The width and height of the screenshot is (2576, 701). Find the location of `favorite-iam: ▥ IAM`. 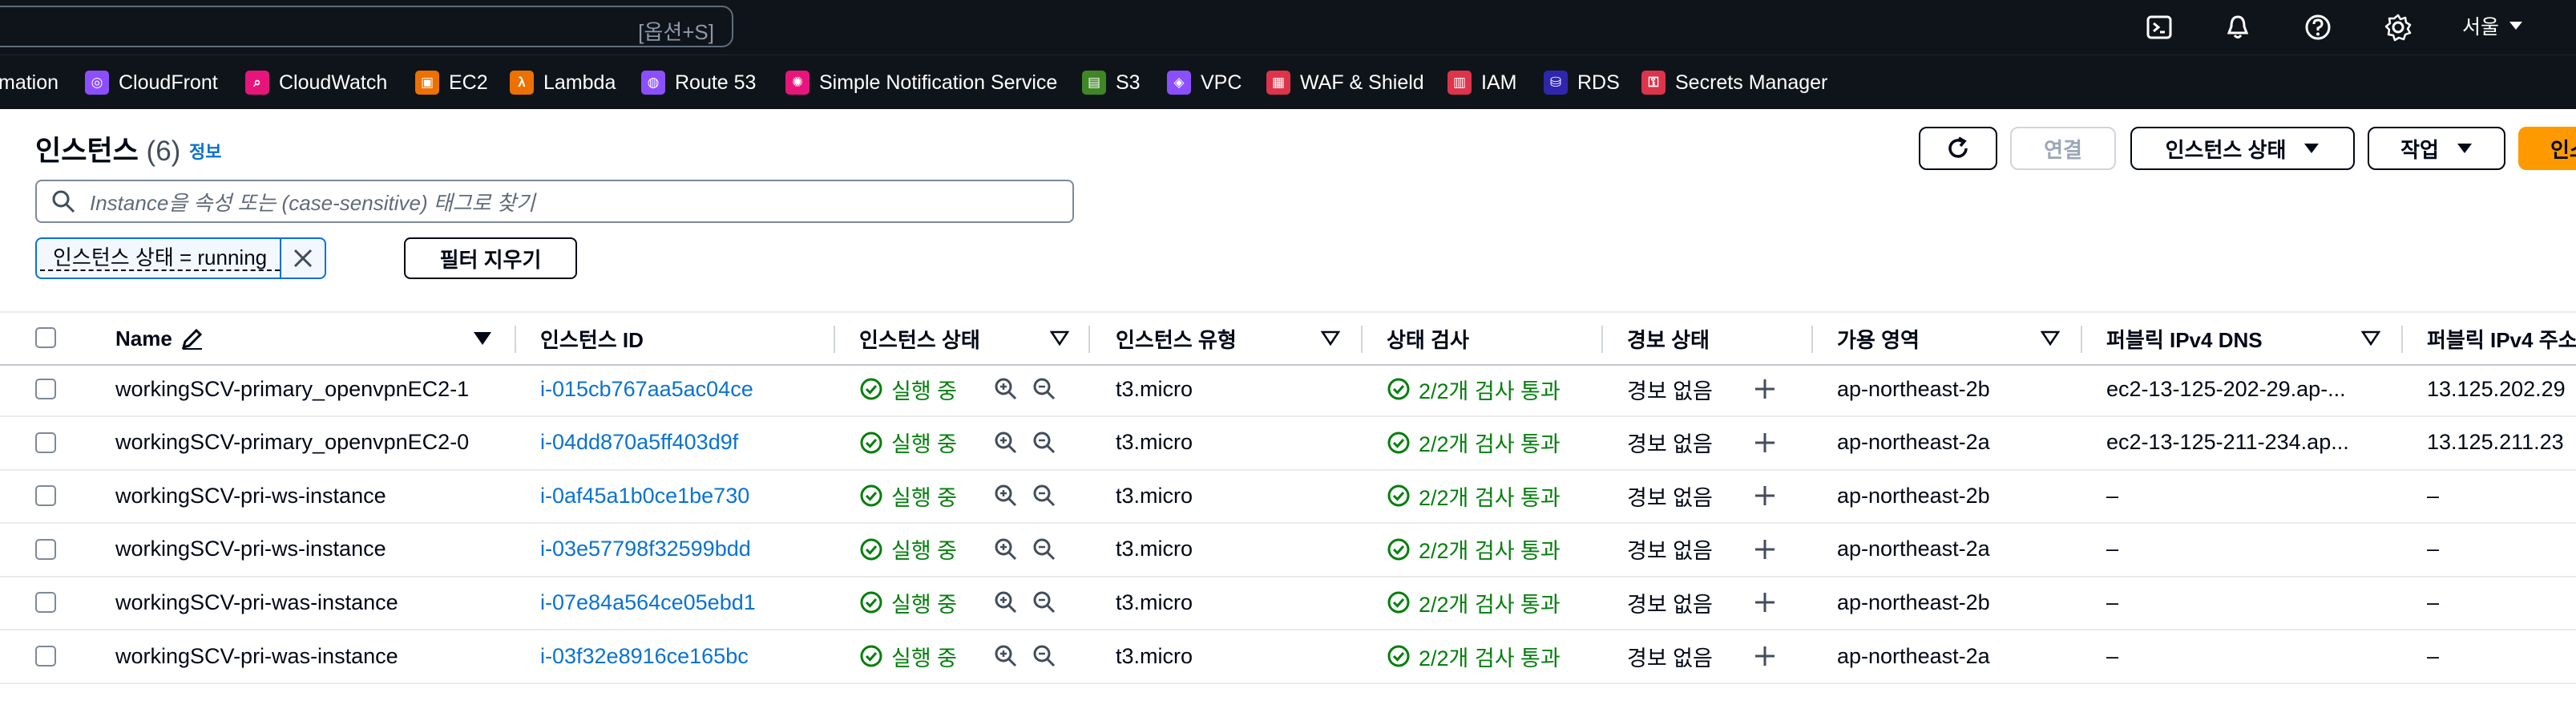

favorite-iam: ▥ IAM is located at coordinates (1481, 82).